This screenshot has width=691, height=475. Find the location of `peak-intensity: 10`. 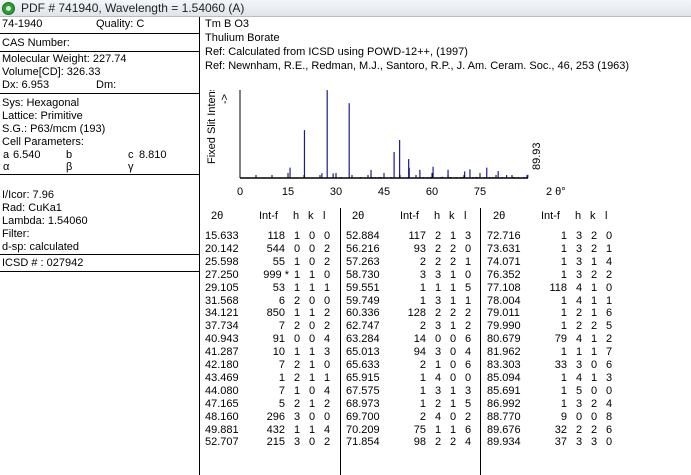

peak-intensity: 10 is located at coordinates (278, 352).